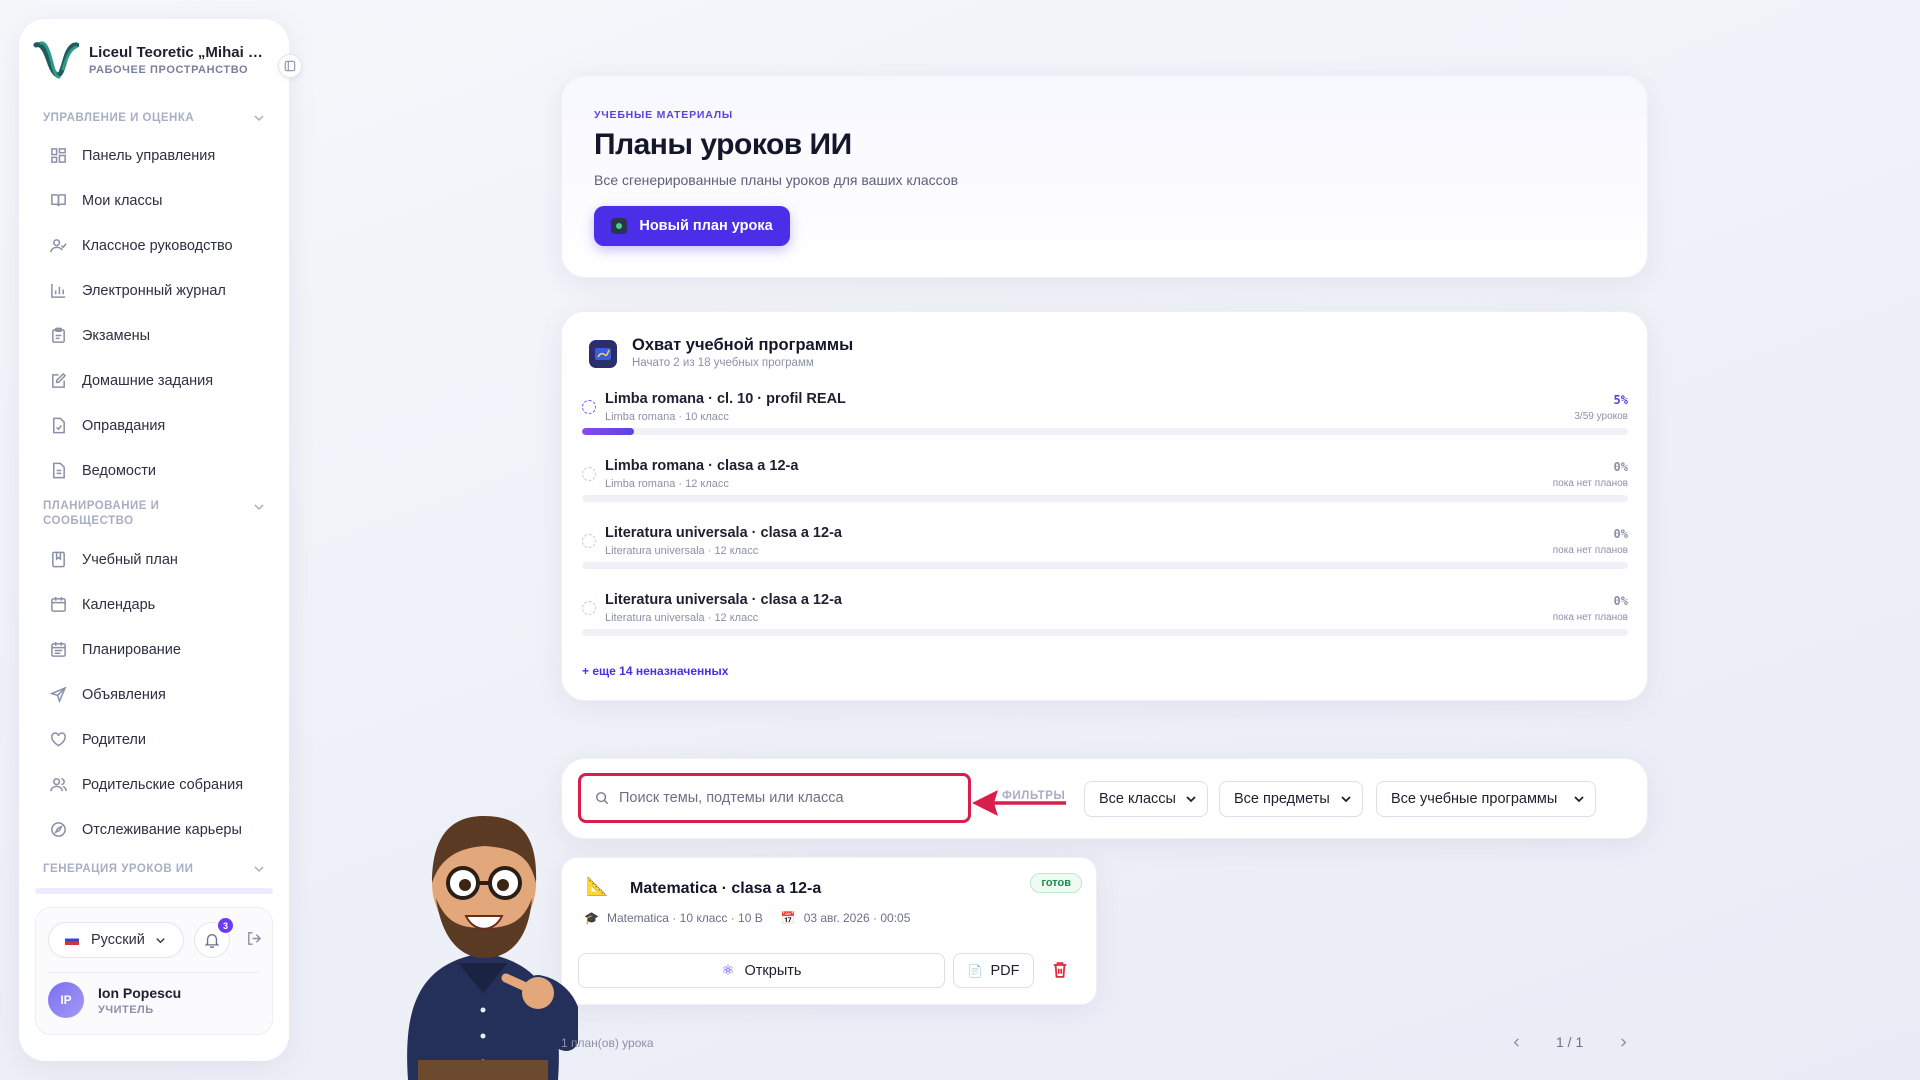 The image size is (1920, 1080). I want to click on user-role: УЧИТЕЛЬ, so click(126, 1009).